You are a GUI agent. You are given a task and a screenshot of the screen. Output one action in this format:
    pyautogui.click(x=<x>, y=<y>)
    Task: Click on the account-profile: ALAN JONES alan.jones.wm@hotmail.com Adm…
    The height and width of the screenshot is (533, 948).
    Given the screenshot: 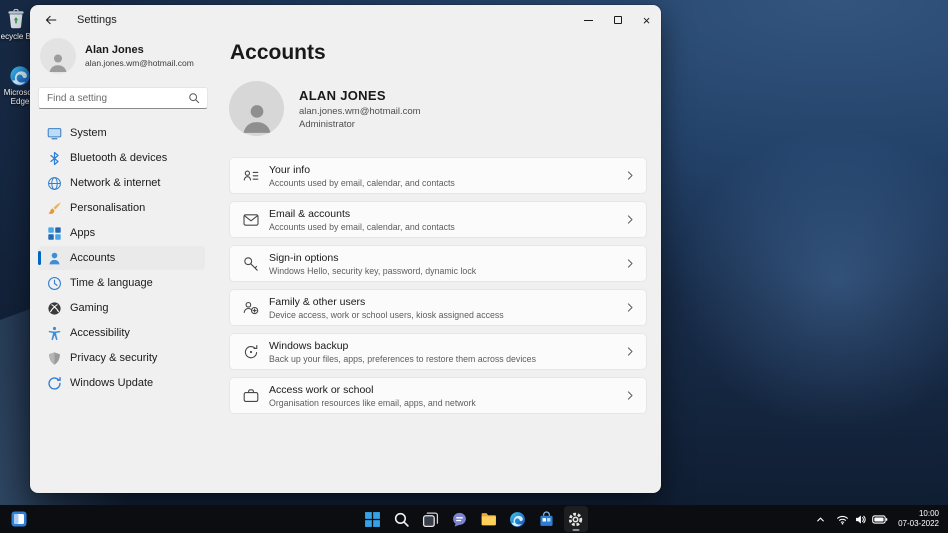 What is the action you would take?
    pyautogui.click(x=438, y=108)
    